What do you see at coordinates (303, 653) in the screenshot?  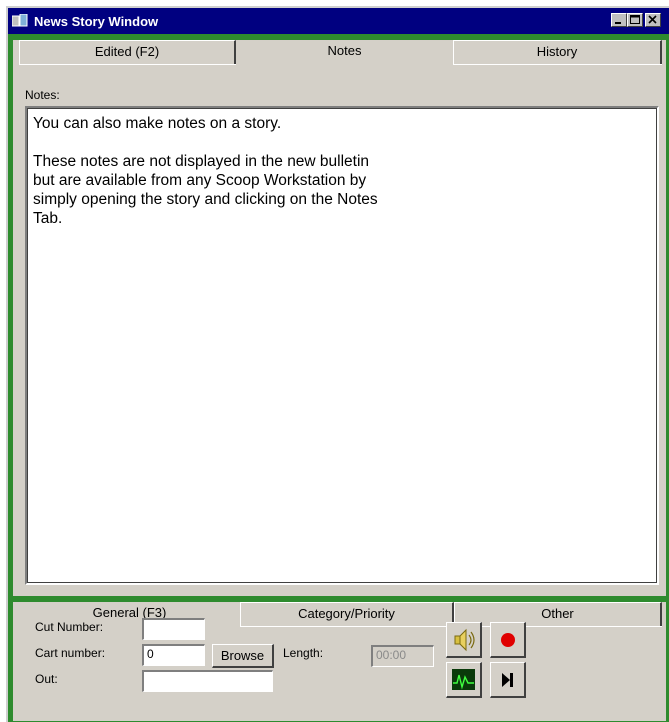 I see `length-label: Length:` at bounding box center [303, 653].